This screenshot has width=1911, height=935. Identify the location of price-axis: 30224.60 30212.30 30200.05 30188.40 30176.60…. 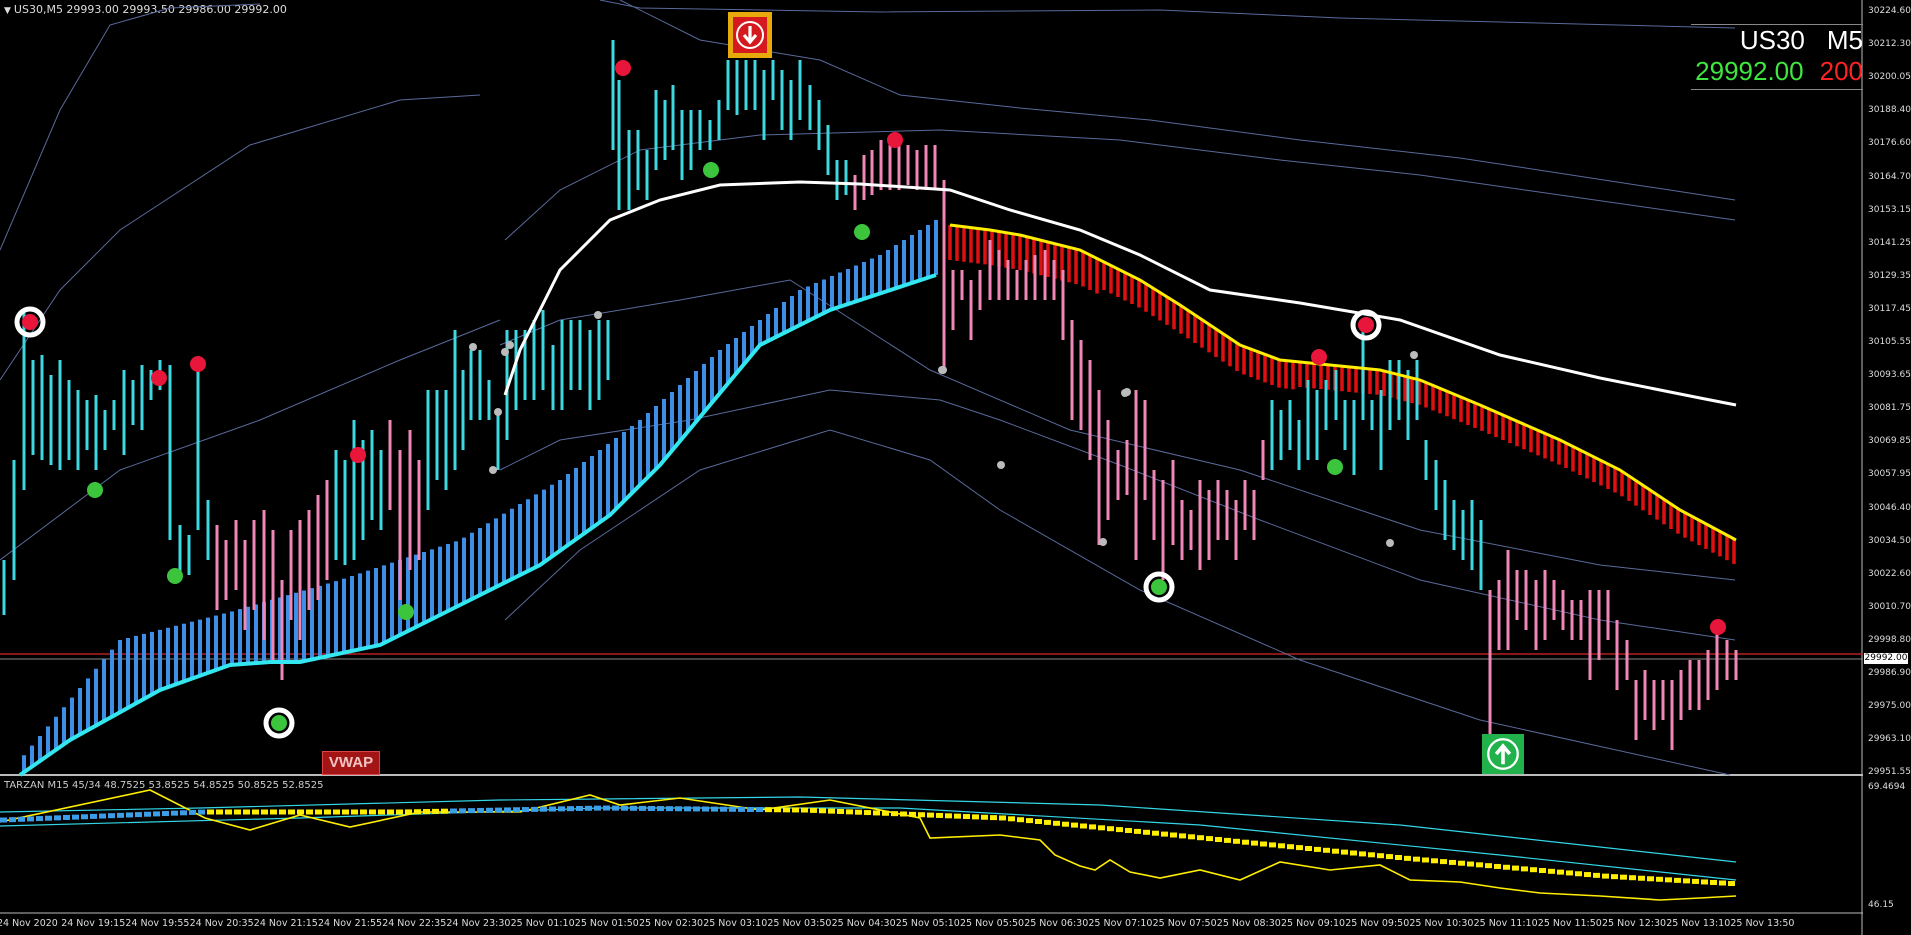
(1887, 467).